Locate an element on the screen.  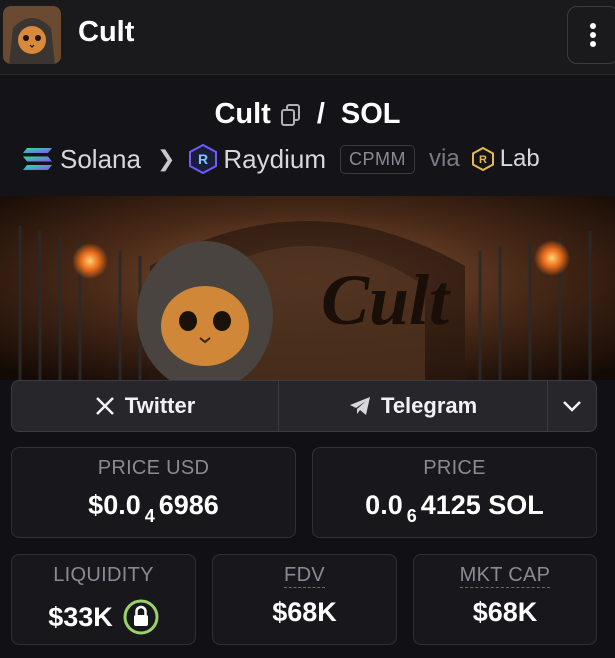
launchpad-link: Lab is located at coordinates (520, 159).